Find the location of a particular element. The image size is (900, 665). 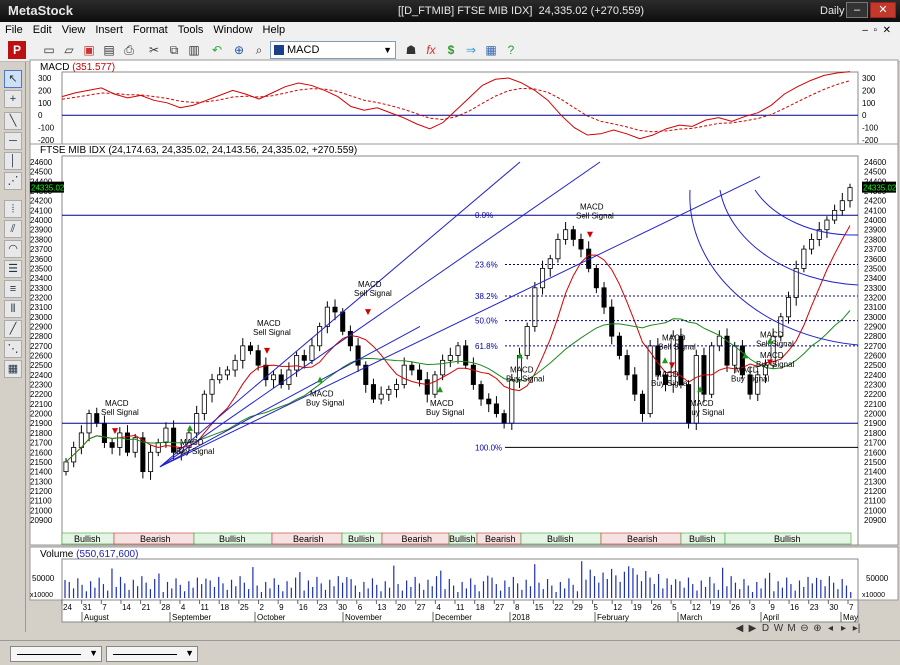

monthly-button: M is located at coordinates (791, 628).